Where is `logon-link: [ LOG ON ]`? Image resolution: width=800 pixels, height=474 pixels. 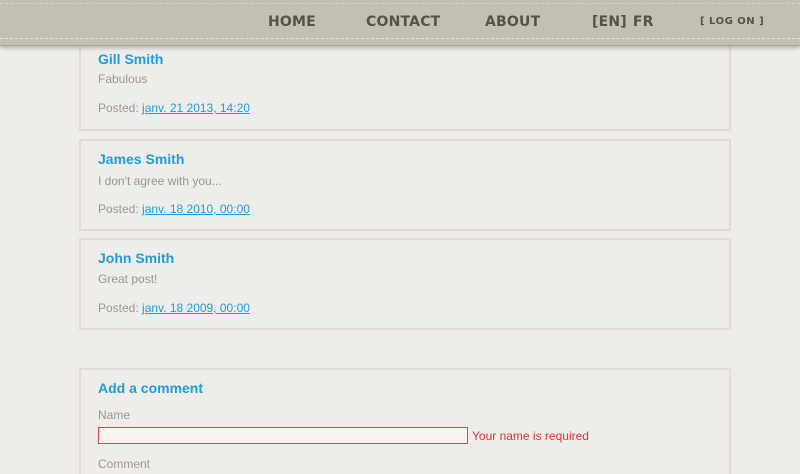 logon-link: [ LOG ON ] is located at coordinates (732, 21).